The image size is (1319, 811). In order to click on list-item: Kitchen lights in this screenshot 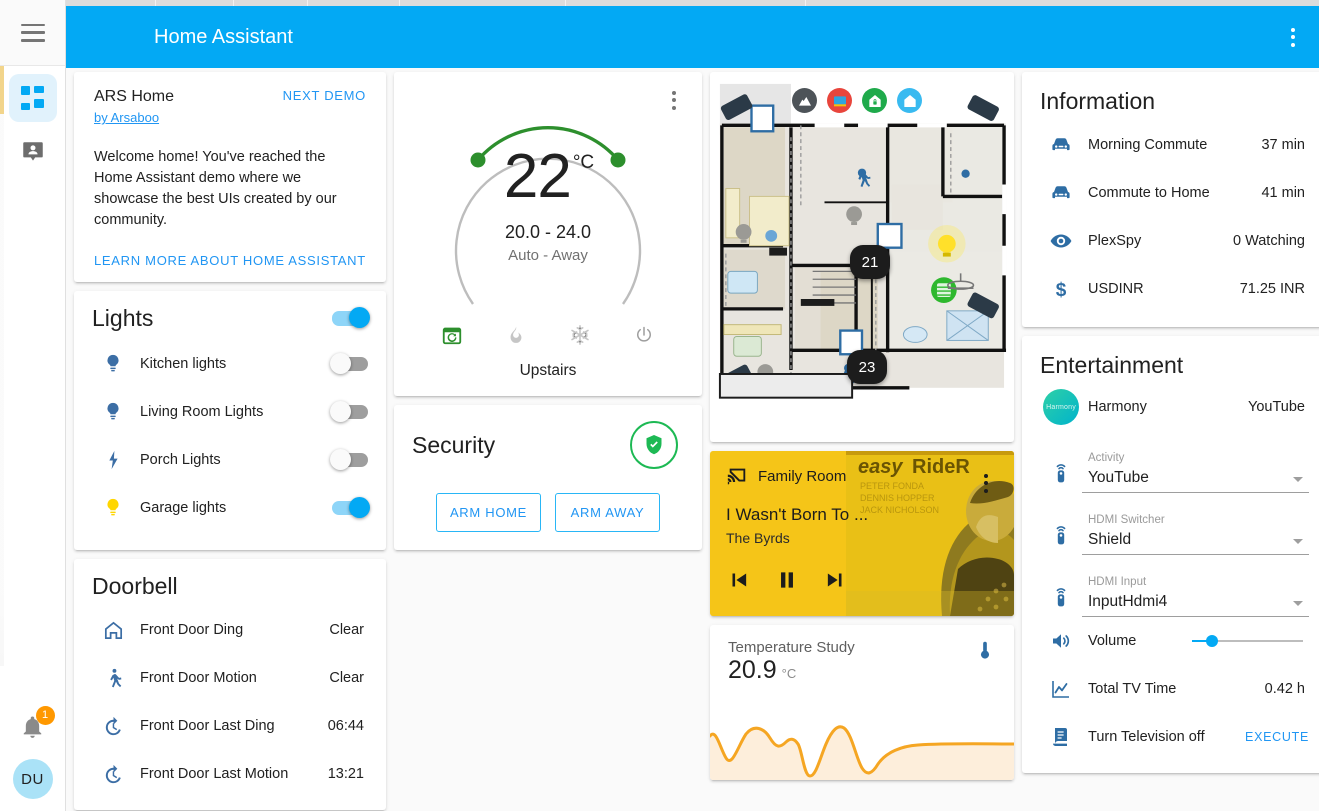, I will do `click(230, 364)`.